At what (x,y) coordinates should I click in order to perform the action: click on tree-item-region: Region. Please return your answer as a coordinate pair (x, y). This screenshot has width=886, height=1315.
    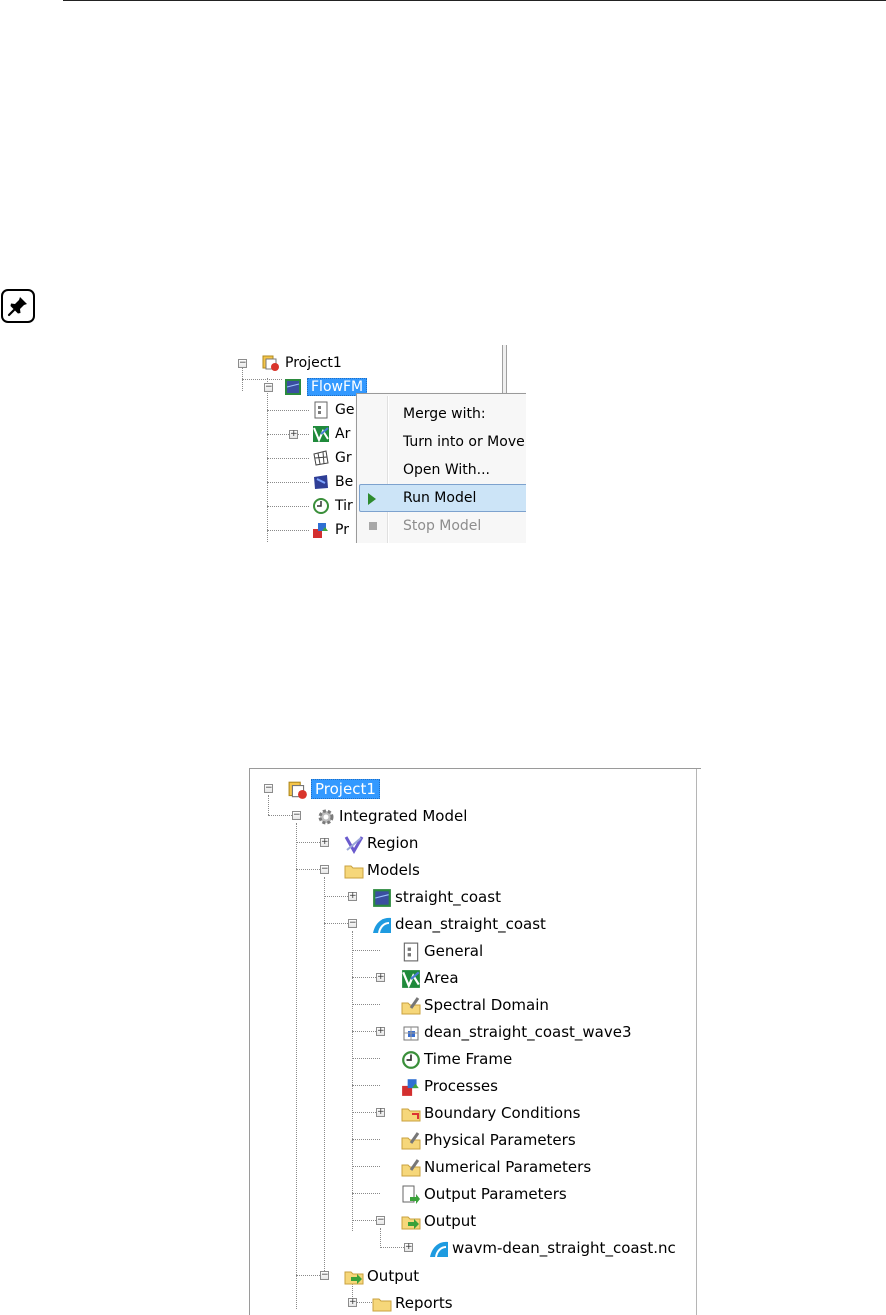
    Looking at the image, I should click on (381, 843).